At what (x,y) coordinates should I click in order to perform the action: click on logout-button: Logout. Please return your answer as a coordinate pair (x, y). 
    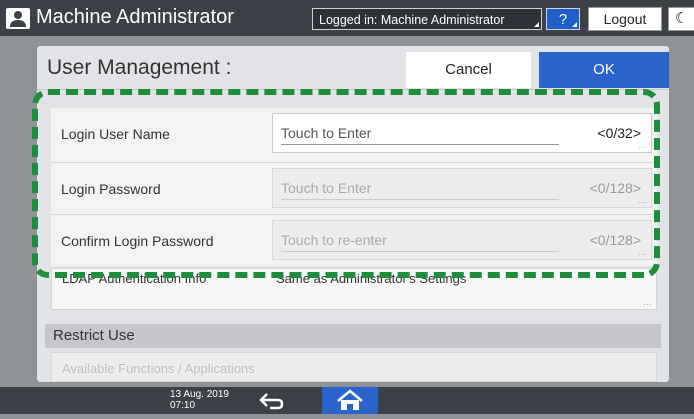
    Looking at the image, I should click on (625, 19).